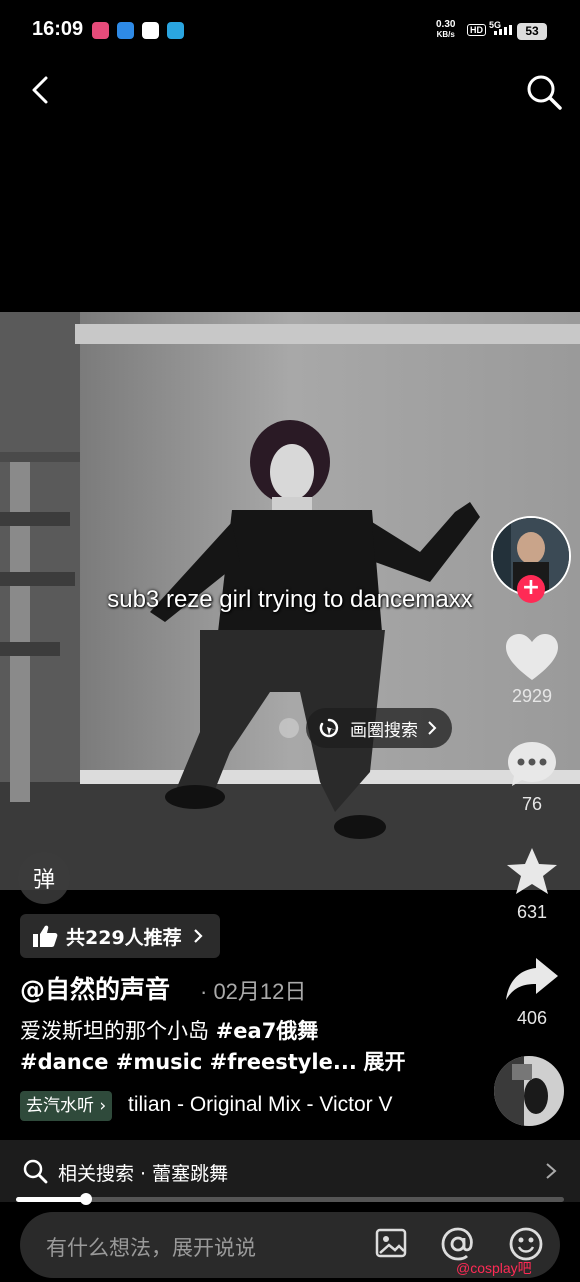 This screenshot has width=580, height=1282. I want to click on circle-search-icon, so click(329, 728).